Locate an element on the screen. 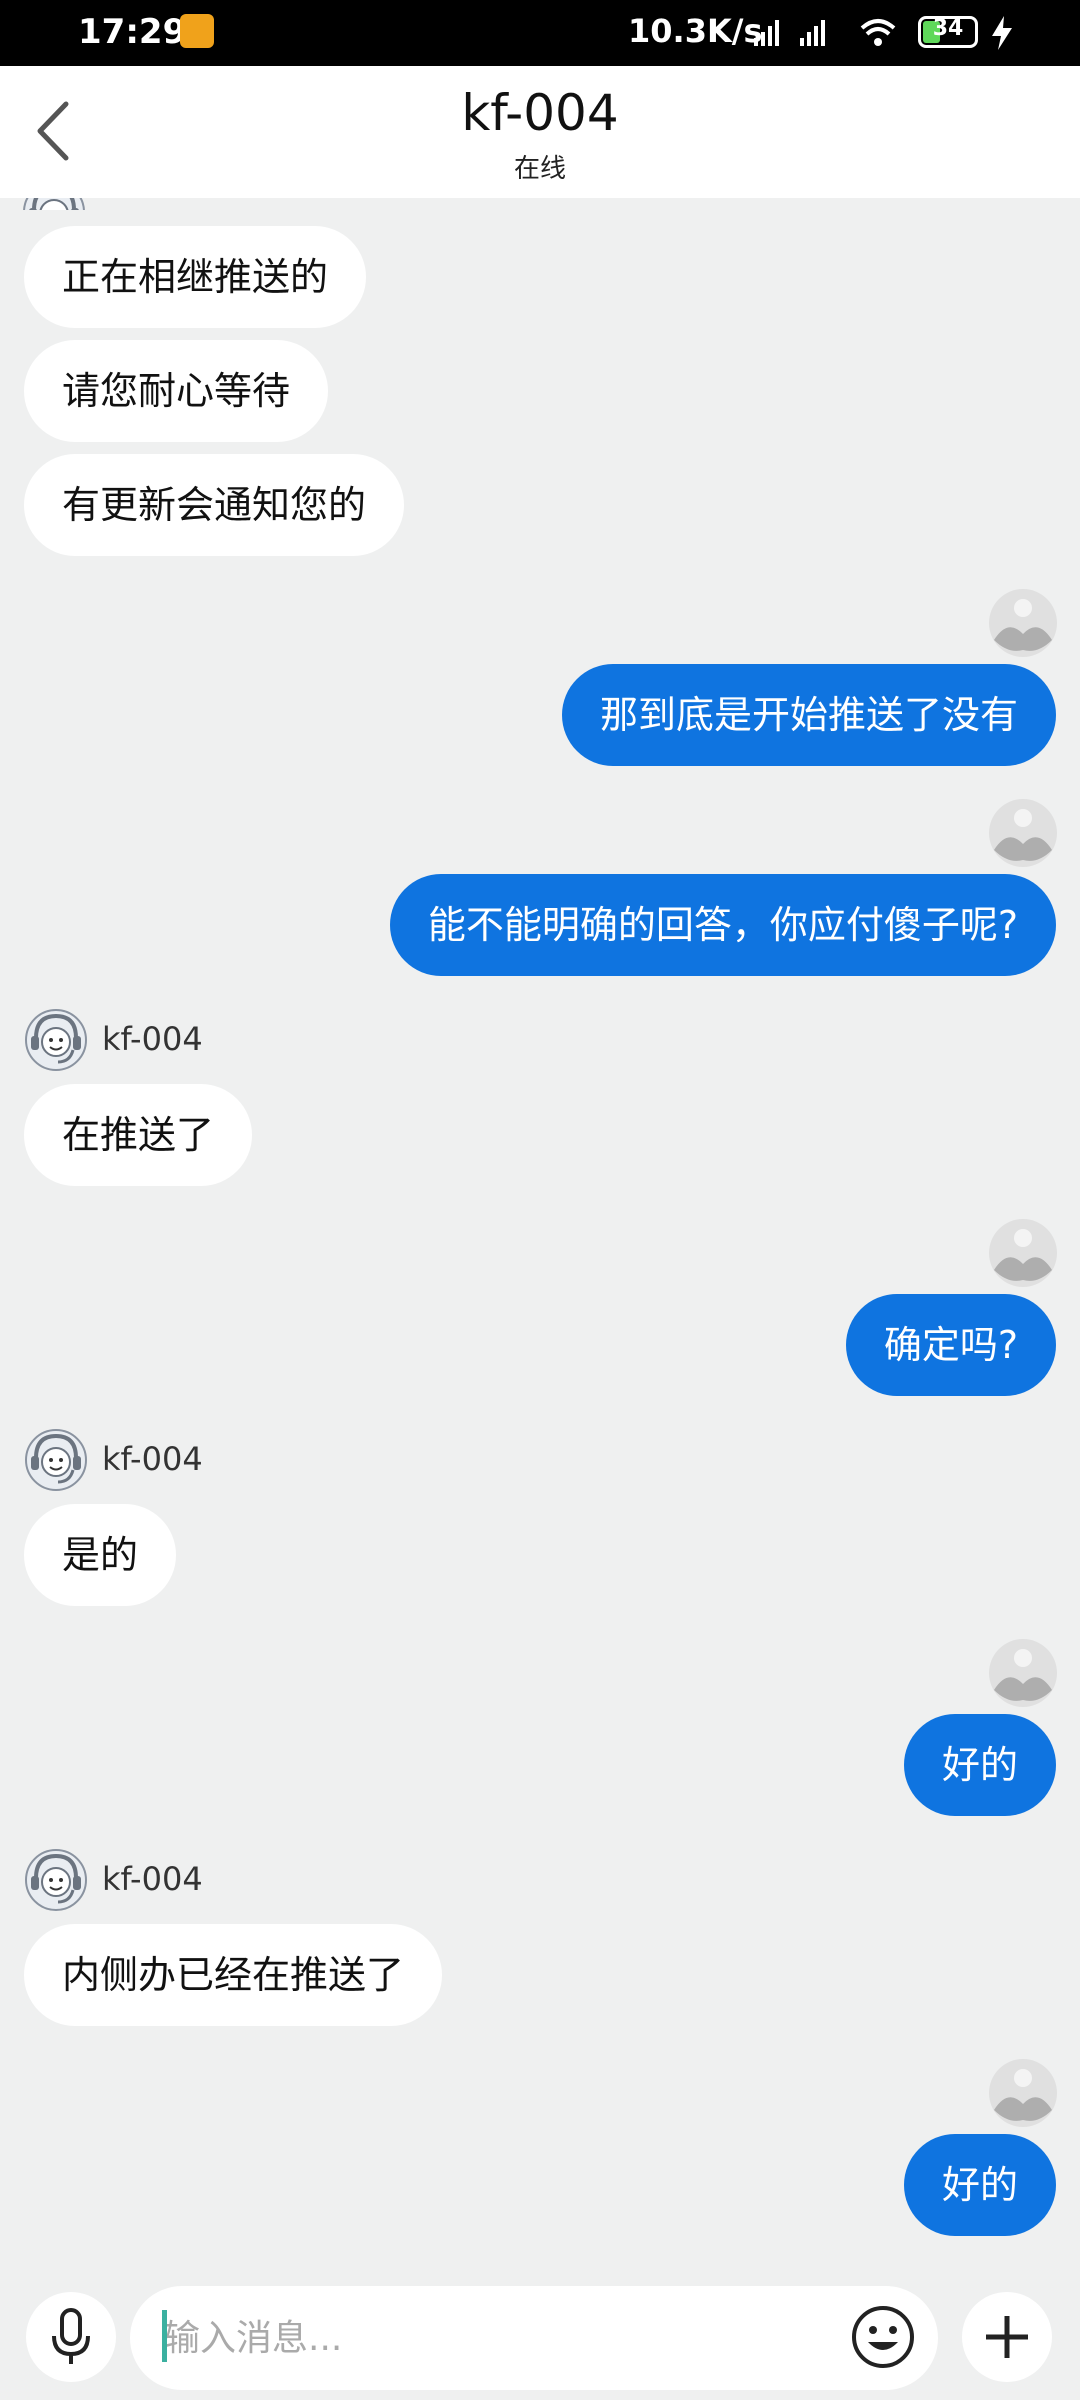 The image size is (1080, 2400). smiley-icon is located at coordinates (883, 2337).